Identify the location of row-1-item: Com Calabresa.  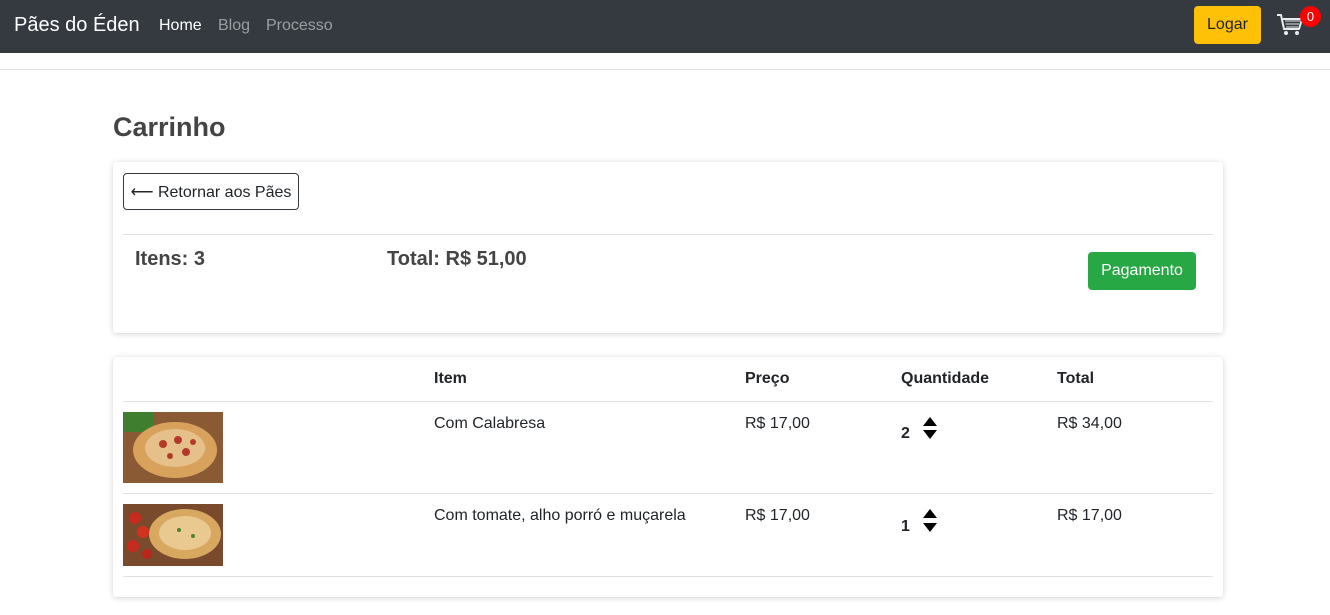
(490, 423).